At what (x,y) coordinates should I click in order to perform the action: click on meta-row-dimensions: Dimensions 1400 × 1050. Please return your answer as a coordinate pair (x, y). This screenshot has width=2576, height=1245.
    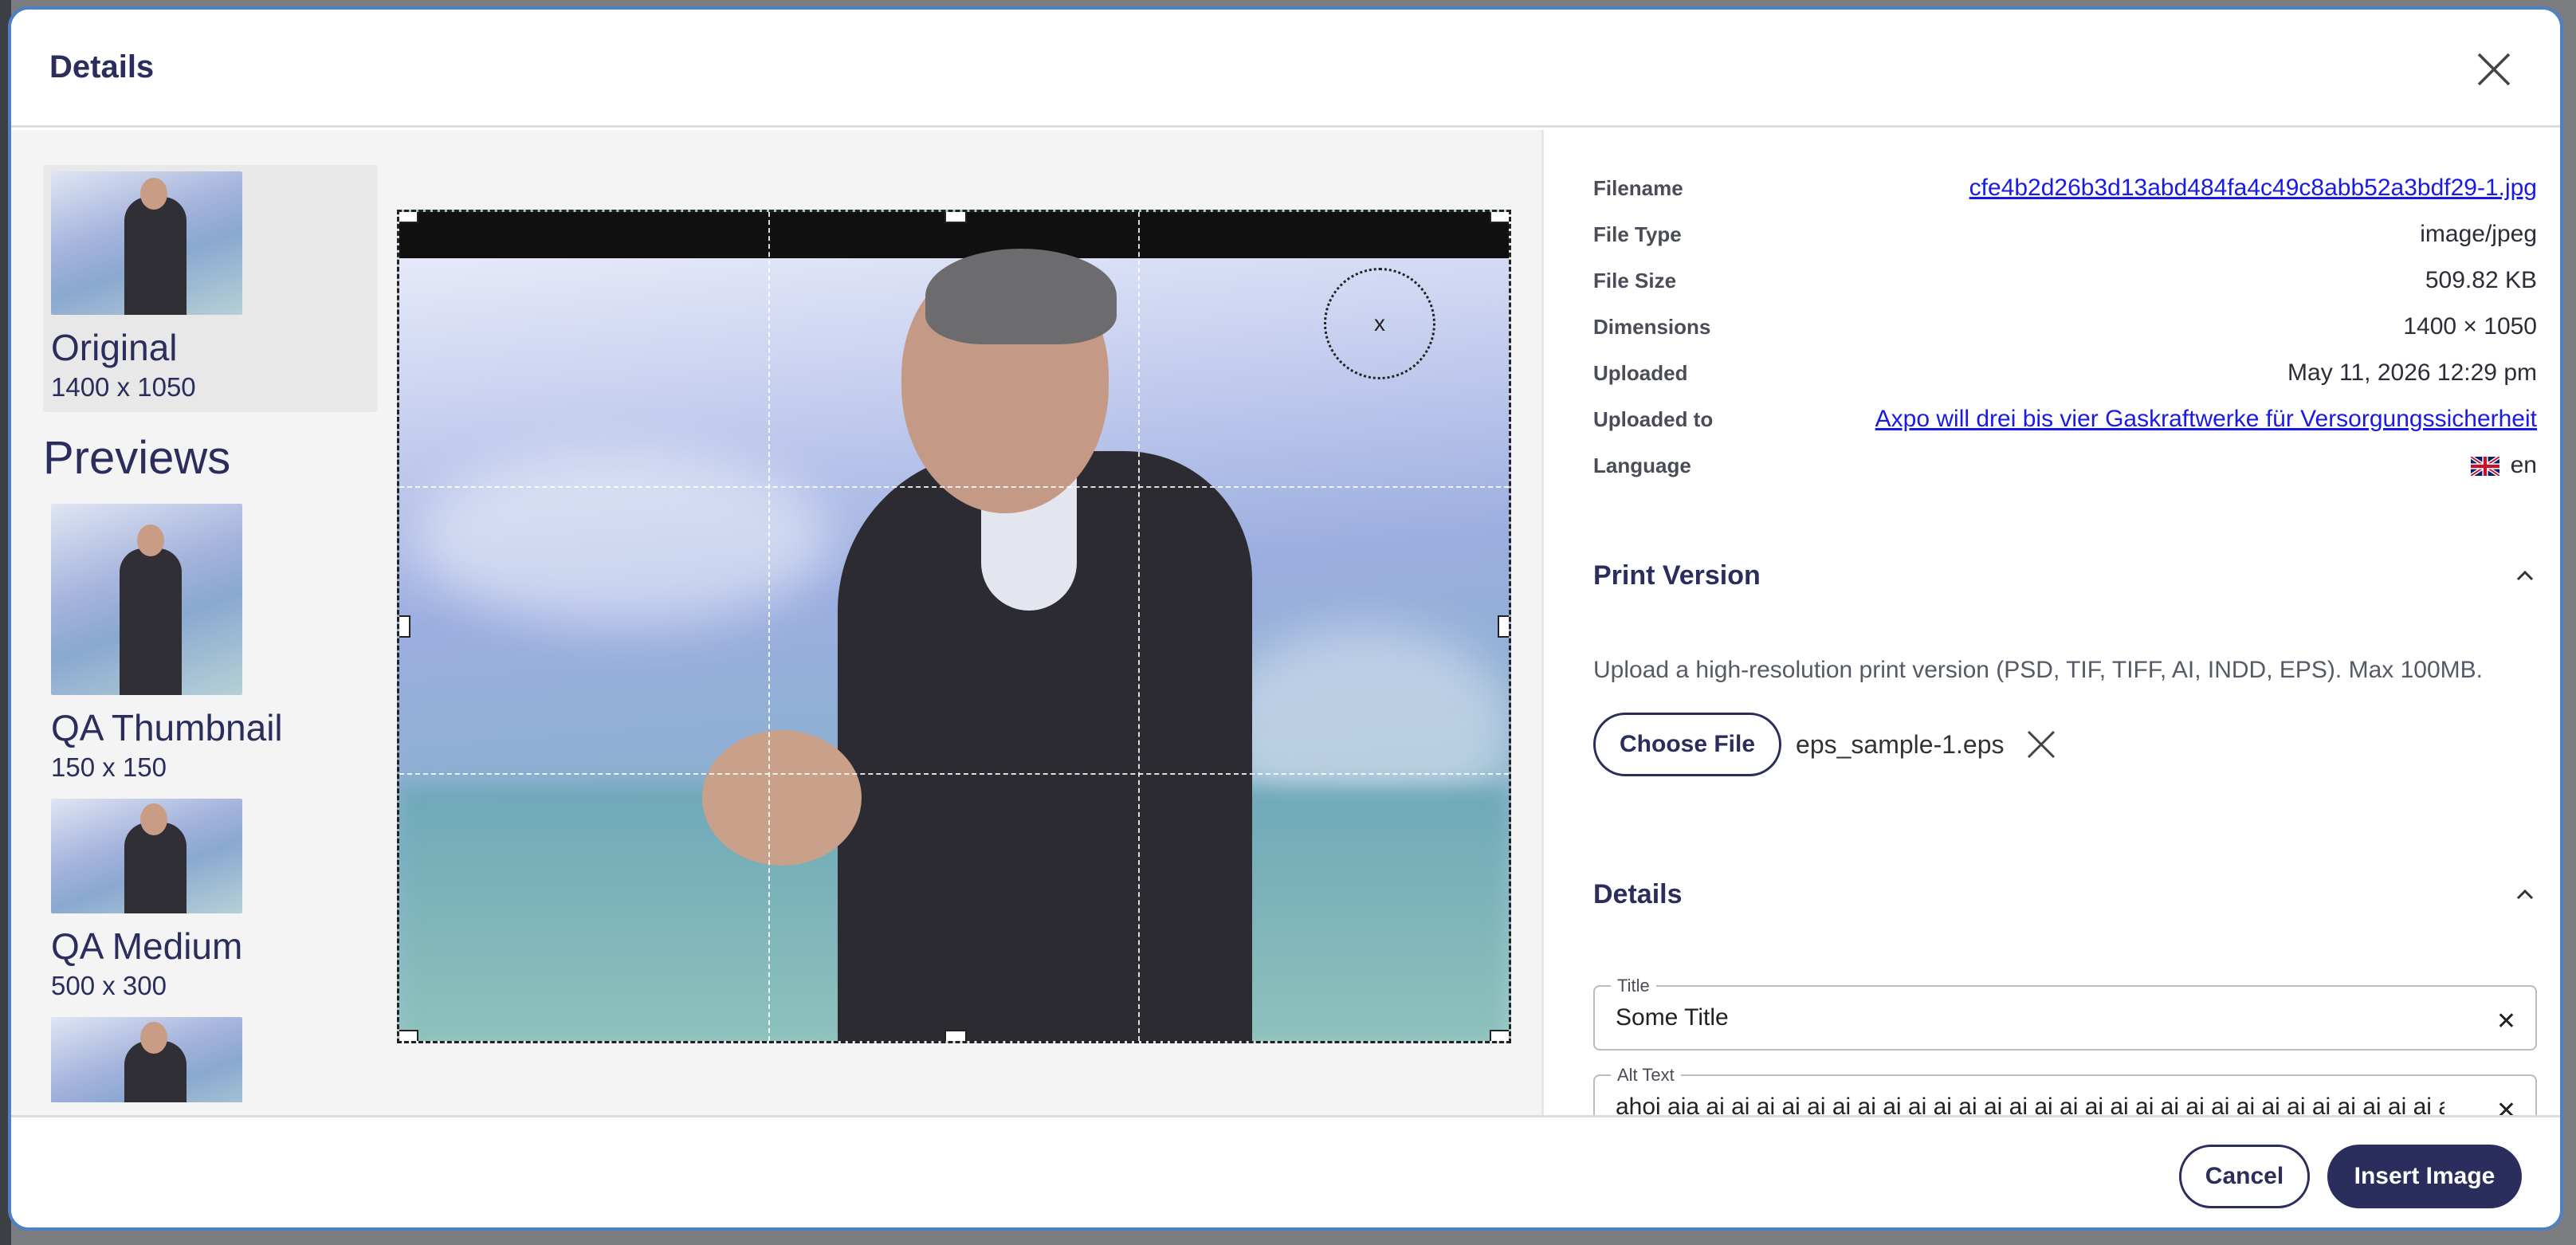
    Looking at the image, I should click on (2065, 327).